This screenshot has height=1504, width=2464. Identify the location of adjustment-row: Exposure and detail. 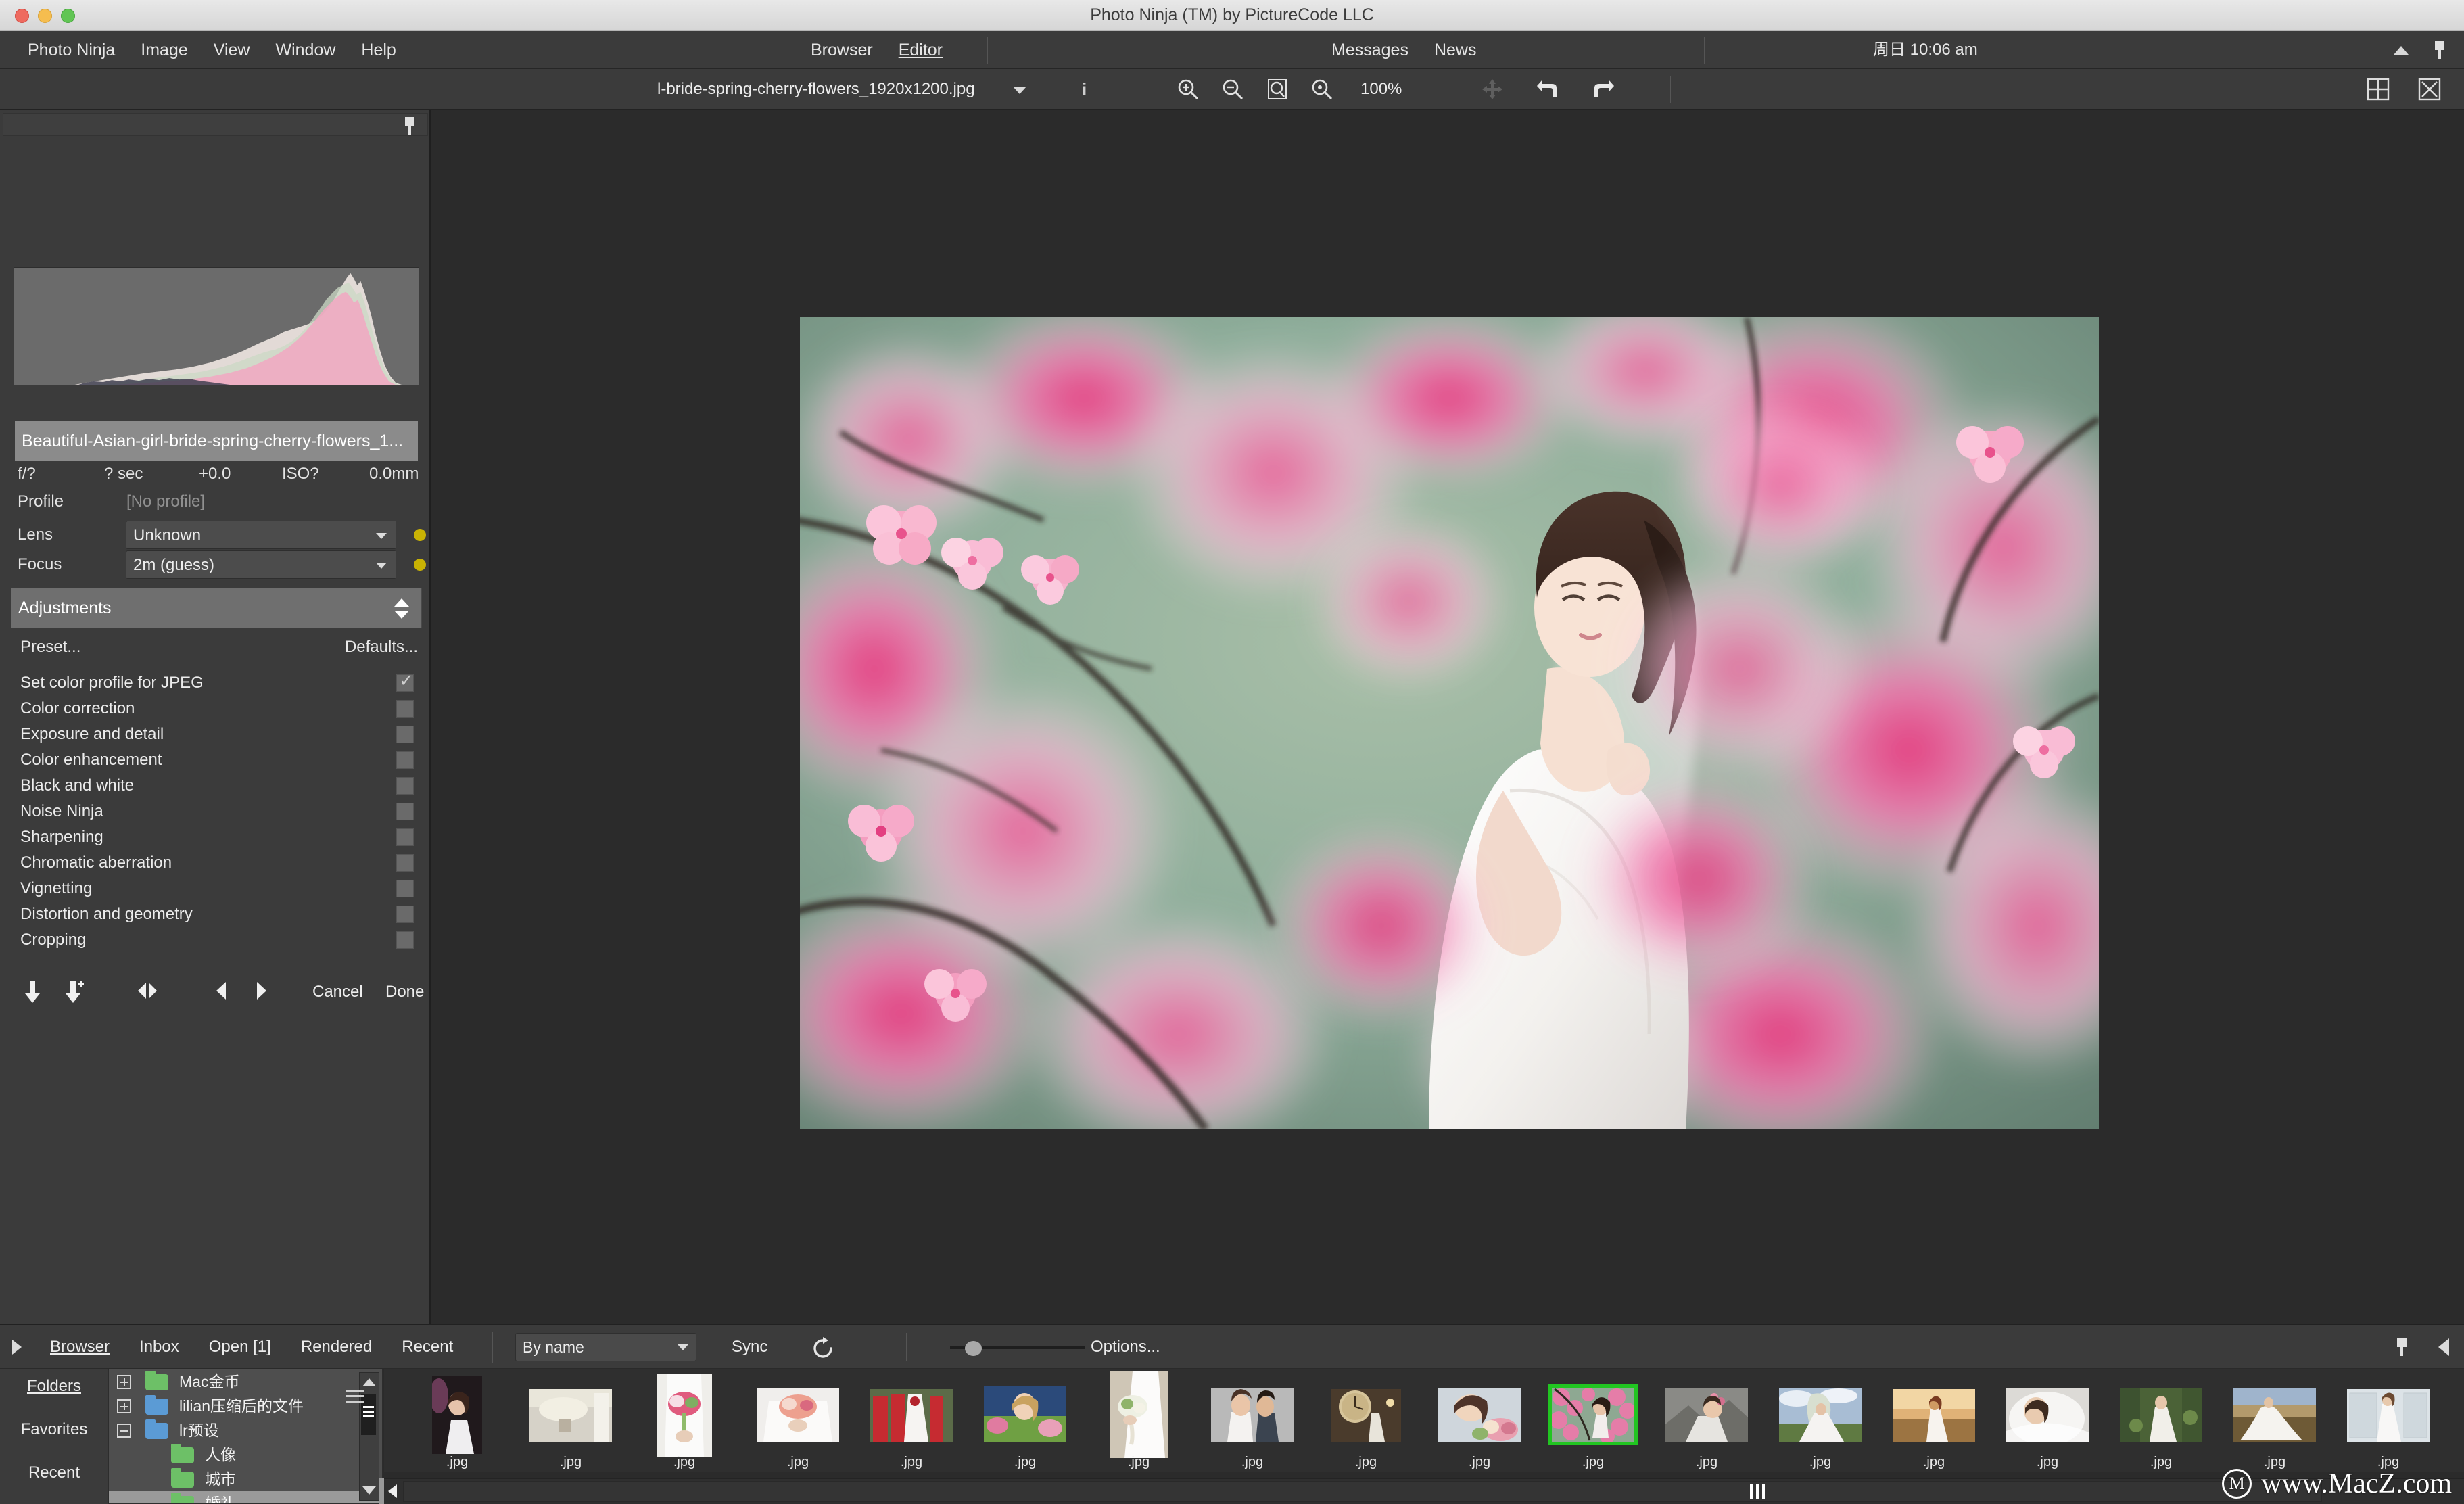
(218, 735).